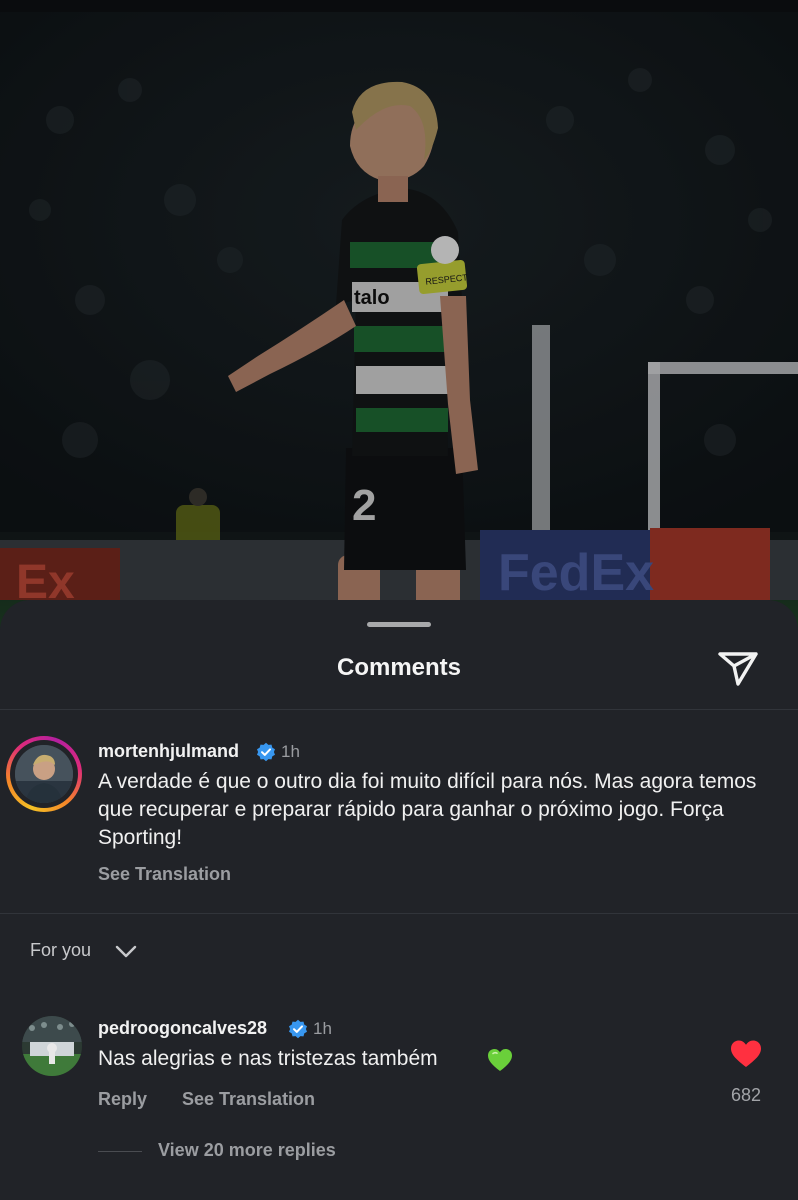 The height and width of the screenshot is (1200, 798). I want to click on share-button, so click(738, 667).